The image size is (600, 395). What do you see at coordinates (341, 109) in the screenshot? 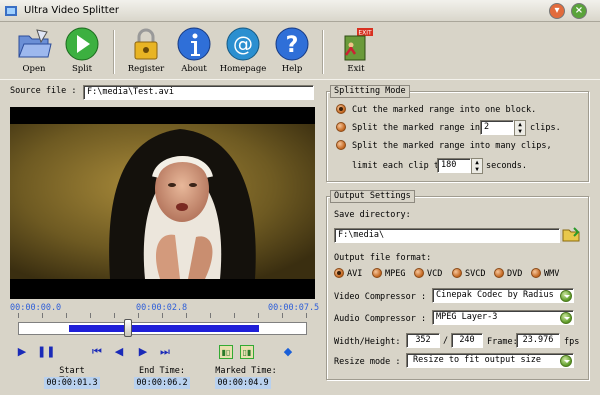
I see `radio-cut-one-block` at bounding box center [341, 109].